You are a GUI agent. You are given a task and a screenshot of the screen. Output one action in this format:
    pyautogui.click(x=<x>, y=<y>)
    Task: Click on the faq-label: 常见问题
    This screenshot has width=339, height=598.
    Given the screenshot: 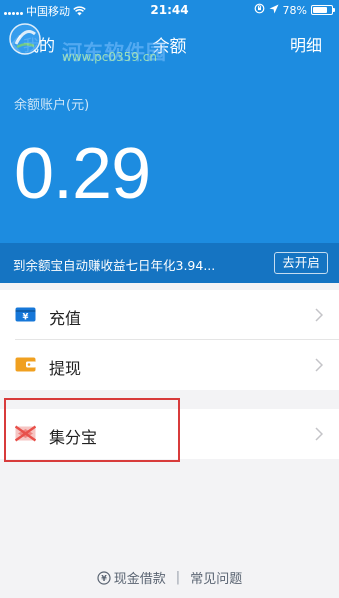 What is the action you would take?
    pyautogui.click(x=216, y=579)
    